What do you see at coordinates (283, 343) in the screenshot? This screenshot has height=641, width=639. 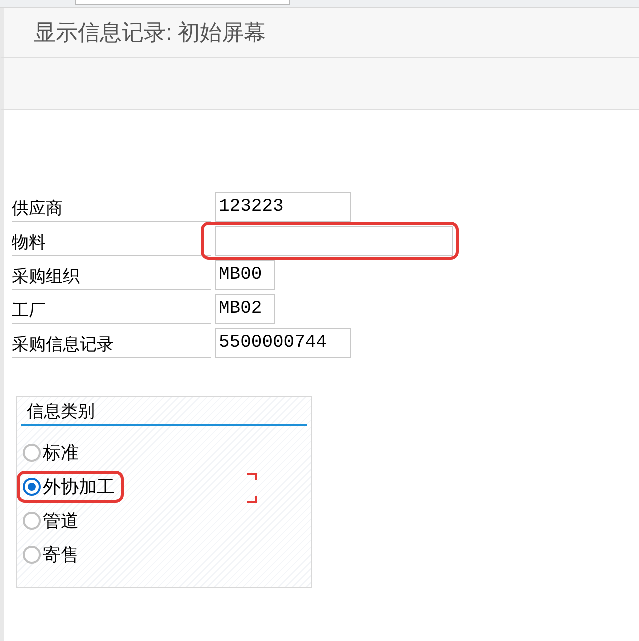 I see `input-field: 5500000744` at bounding box center [283, 343].